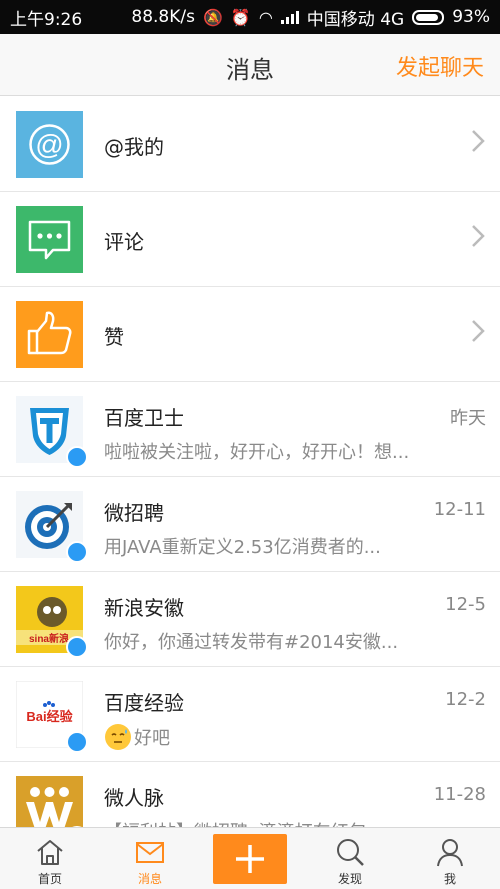  Describe the element at coordinates (440, 66) in the screenshot. I see `start-chat-button: 发起聊天` at that location.